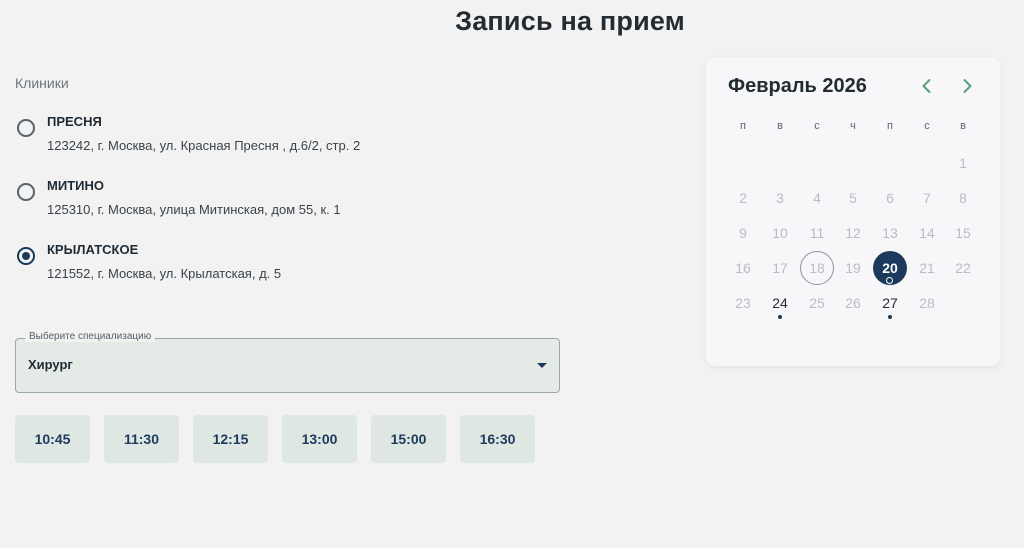 This screenshot has height=548, width=1024. I want to click on time-slot-button: 11:30, so click(141, 439).